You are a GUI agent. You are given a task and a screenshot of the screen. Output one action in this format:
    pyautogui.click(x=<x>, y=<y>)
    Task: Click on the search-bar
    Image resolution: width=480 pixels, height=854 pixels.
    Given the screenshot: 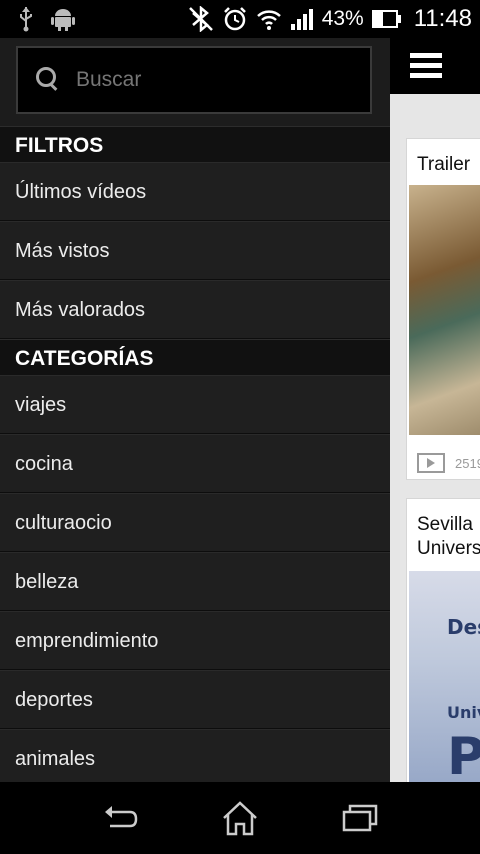 What is the action you would take?
    pyautogui.click(x=195, y=82)
    